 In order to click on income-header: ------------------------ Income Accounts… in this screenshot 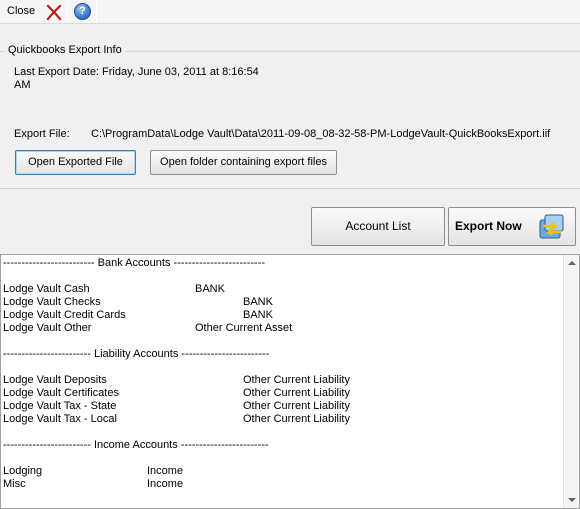, I will do `click(136, 445)`.